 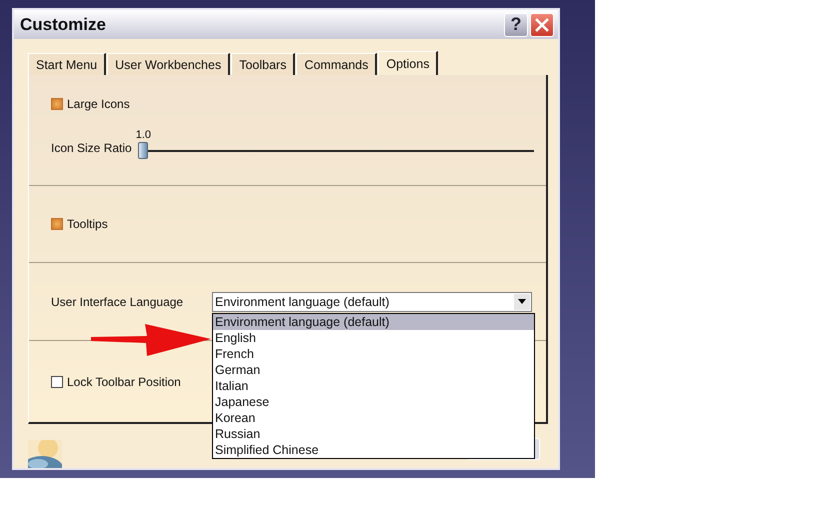 I want to click on language-label: User Interface Language, so click(x=117, y=301).